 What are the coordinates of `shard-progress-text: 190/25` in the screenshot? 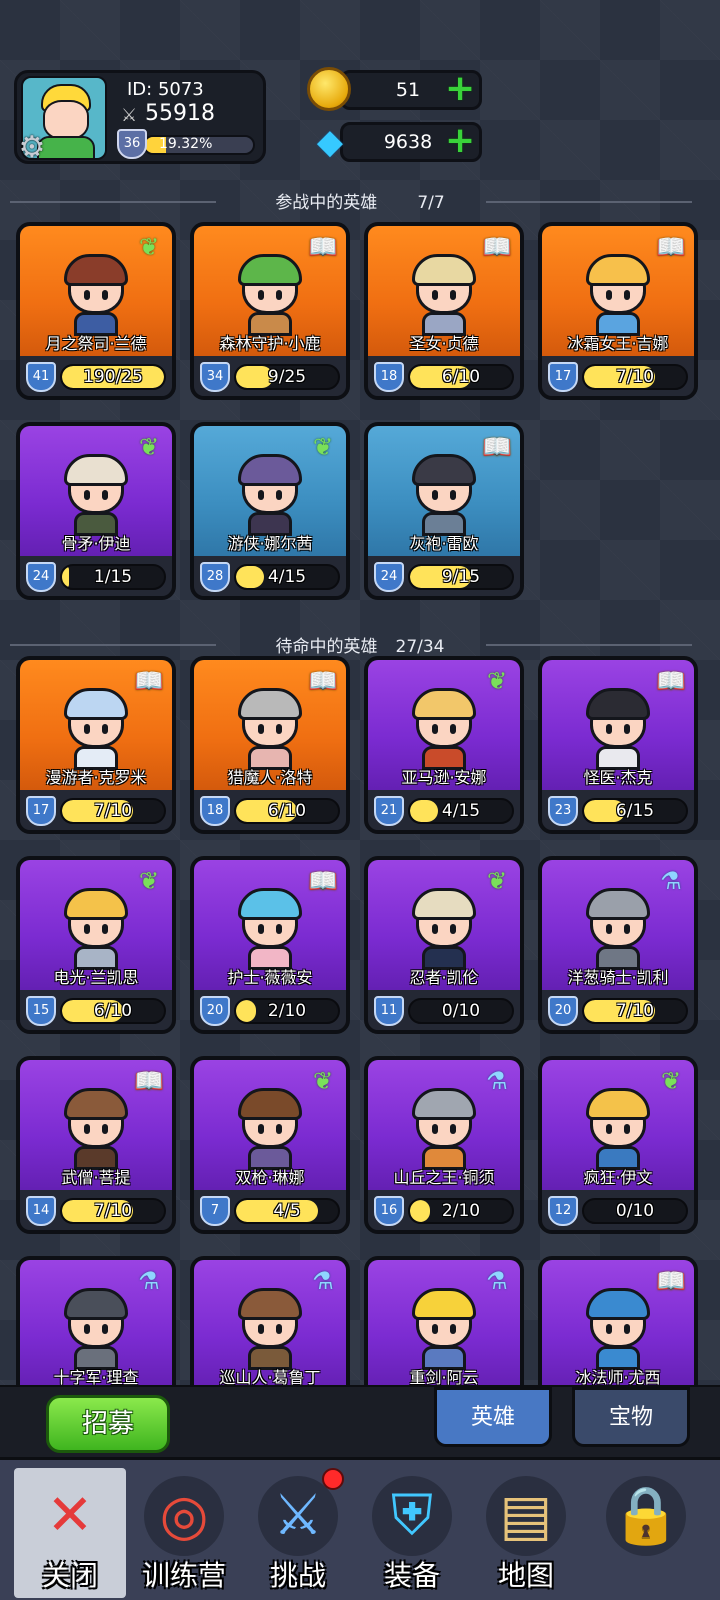 It's located at (113, 377).